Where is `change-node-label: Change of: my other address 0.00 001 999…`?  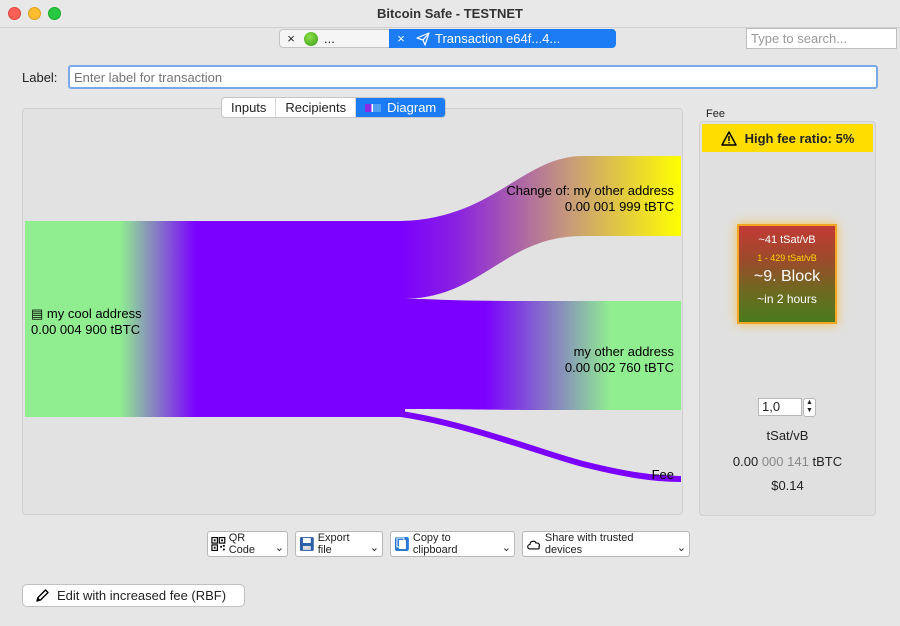
change-node-label: Change of: my other address 0.00 001 999… is located at coordinates (590, 199).